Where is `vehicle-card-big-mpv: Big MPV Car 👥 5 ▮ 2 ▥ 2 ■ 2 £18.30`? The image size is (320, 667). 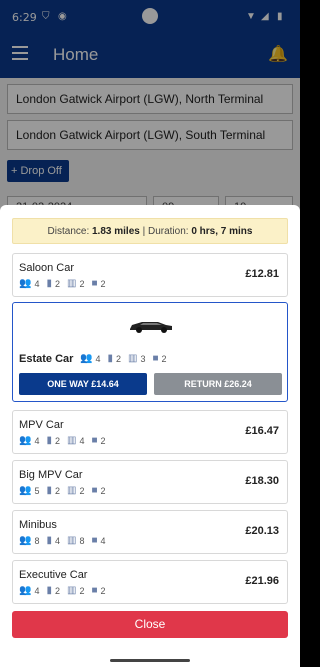 vehicle-card-big-mpv: Big MPV Car 👥 5 ▮ 2 ▥ 2 ■ 2 £18.30 is located at coordinates (150, 482).